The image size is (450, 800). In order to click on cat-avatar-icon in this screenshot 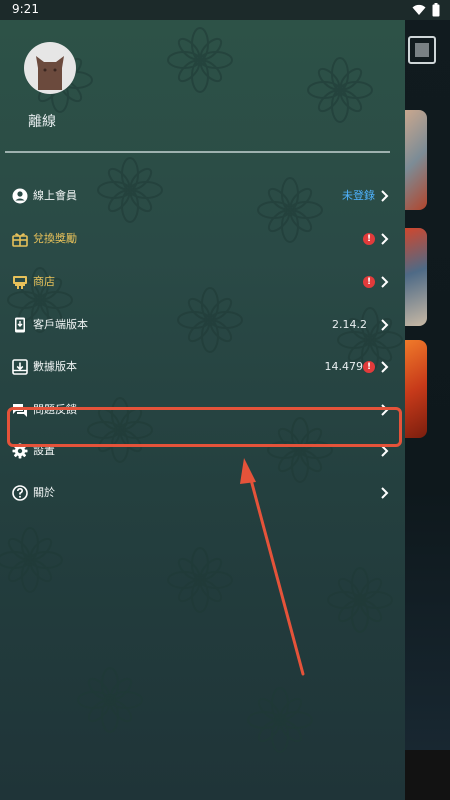, I will do `click(50, 73)`.